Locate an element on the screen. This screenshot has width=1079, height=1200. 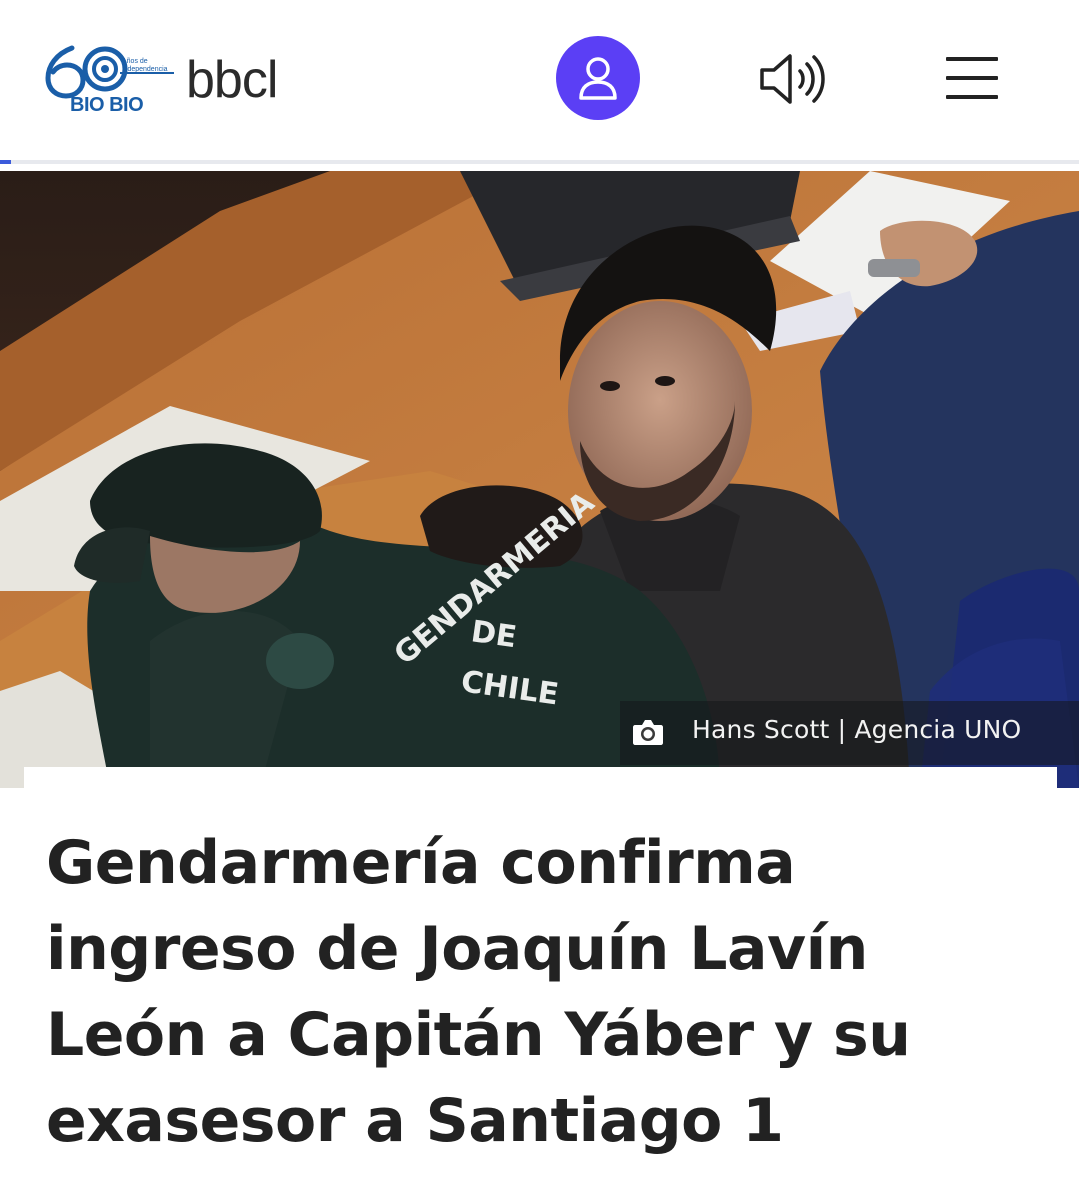
hamburger-menu-icon is located at coordinates (972, 78).